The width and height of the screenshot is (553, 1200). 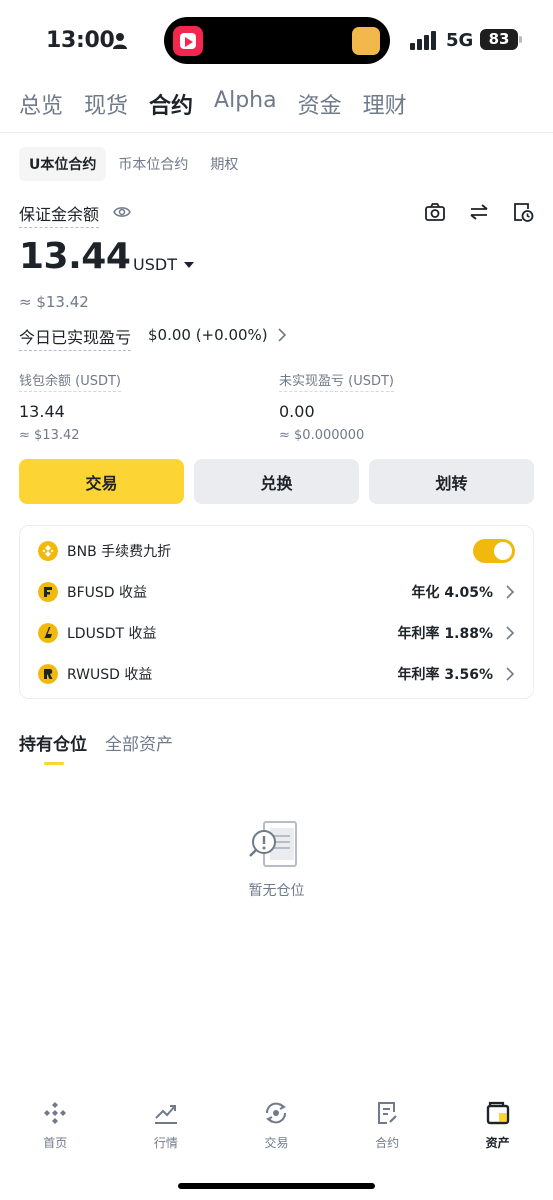 I want to click on wallet-icon, so click(x=497, y=1113).